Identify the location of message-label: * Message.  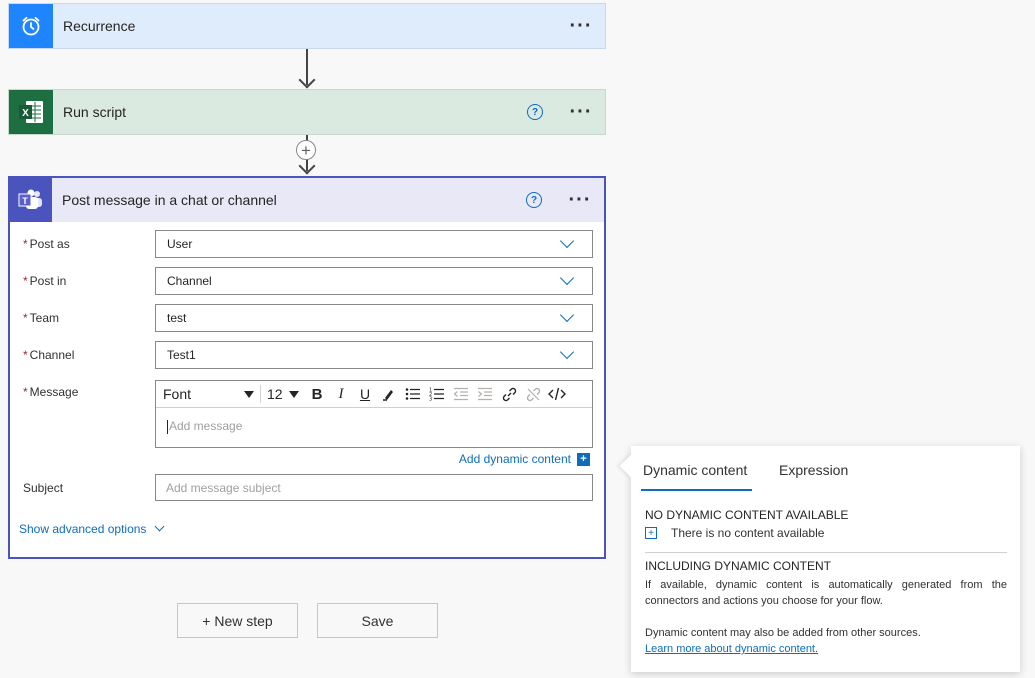
(50, 392).